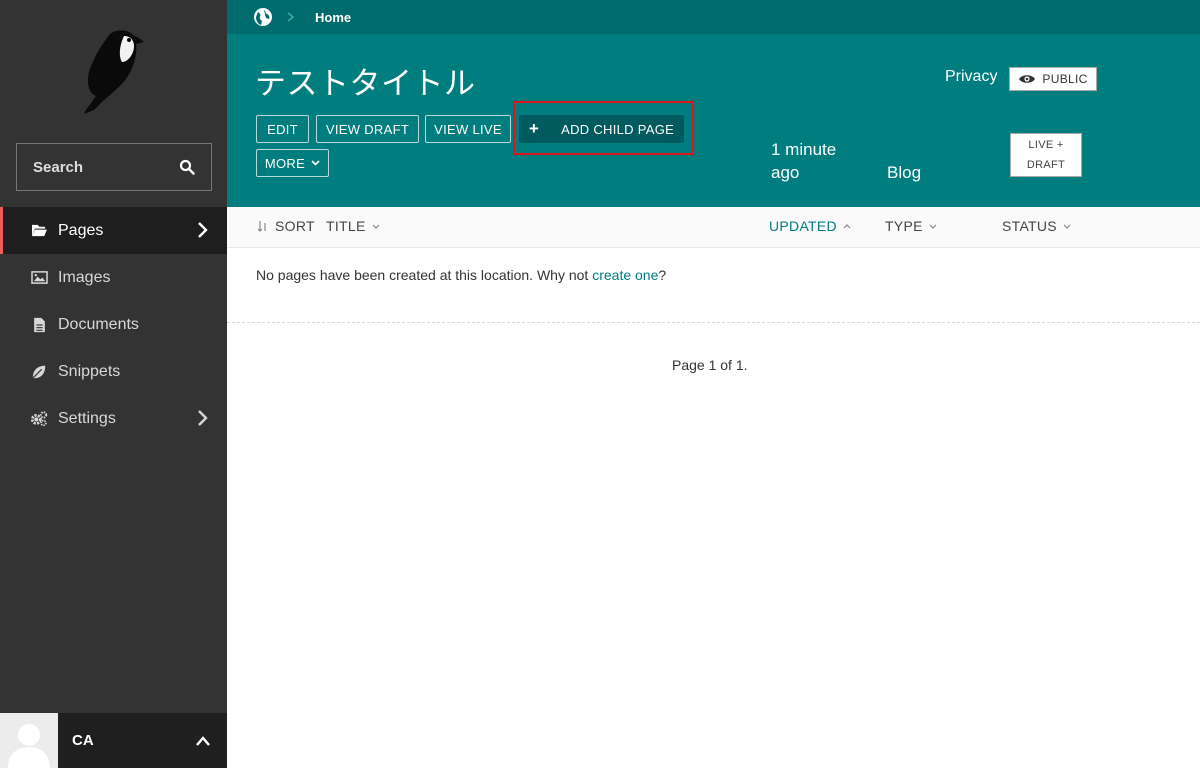 The image size is (1200, 768). What do you see at coordinates (365, 83) in the screenshot?
I see `page-title: テストタイトル` at bounding box center [365, 83].